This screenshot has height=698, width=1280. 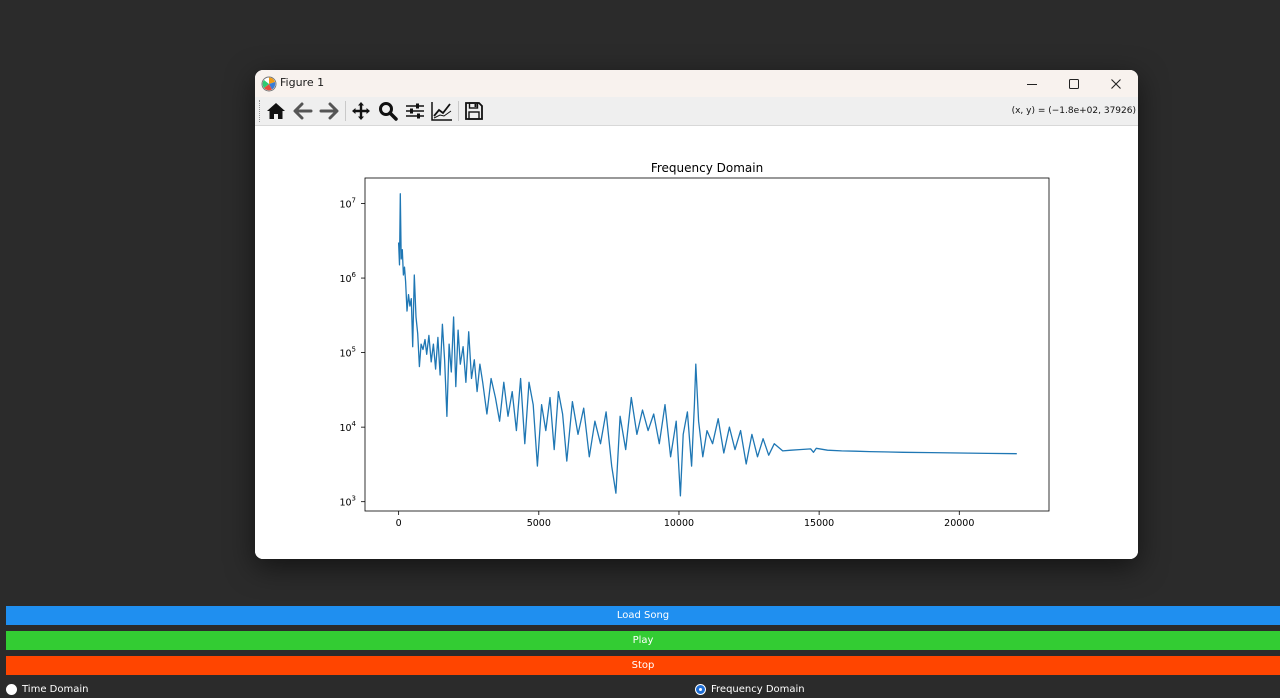 What do you see at coordinates (679, 523) in the screenshot?
I see `x-tick-label: 10000` at bounding box center [679, 523].